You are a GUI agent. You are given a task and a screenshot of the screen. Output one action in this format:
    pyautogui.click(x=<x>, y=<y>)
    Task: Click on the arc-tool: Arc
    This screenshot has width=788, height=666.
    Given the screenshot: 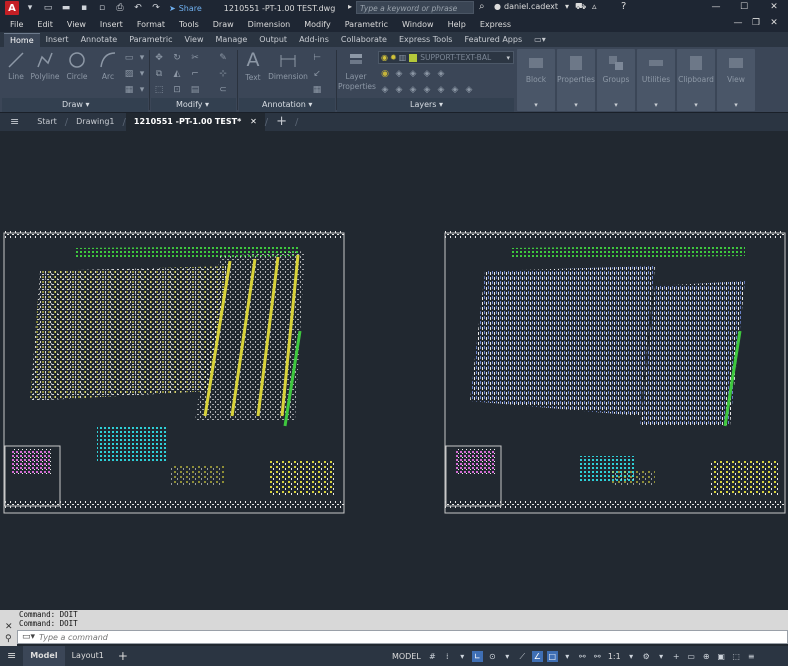 What is the action you would take?
    pyautogui.click(x=108, y=66)
    